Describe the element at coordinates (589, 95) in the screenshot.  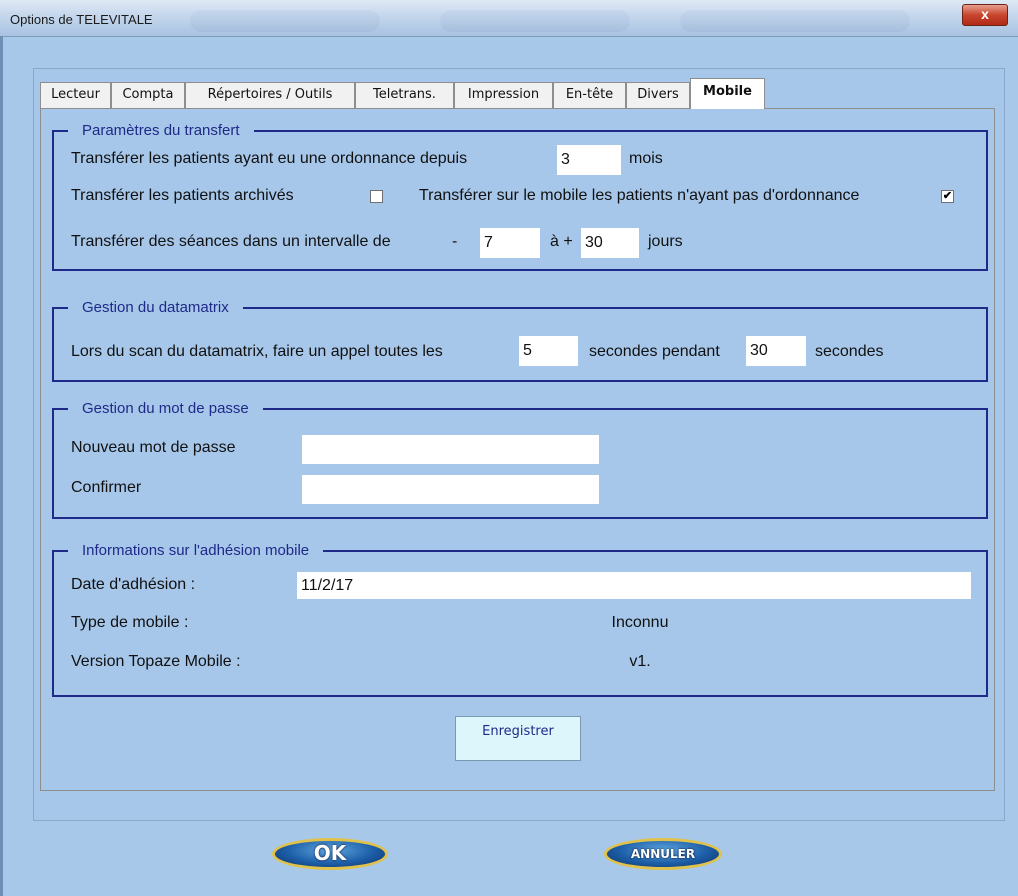
I see `tab-en-tete: En-tête` at that location.